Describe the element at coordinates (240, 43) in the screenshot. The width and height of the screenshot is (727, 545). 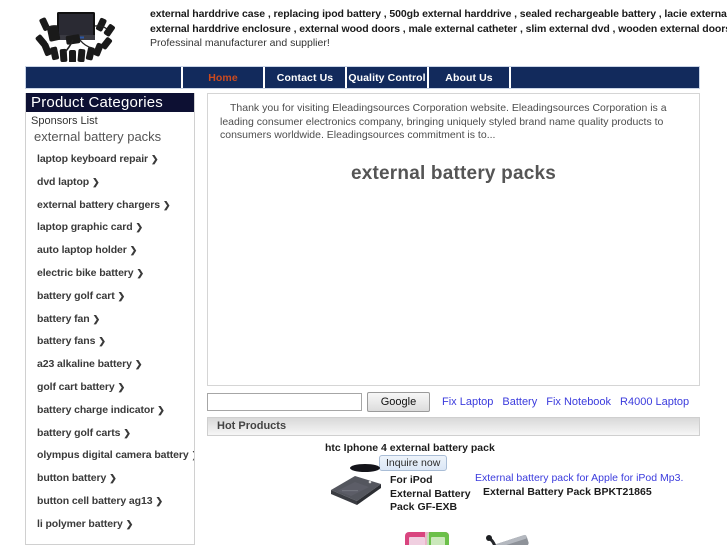
I see `header-tagline: Professinal manufacturer and supplier!` at that location.